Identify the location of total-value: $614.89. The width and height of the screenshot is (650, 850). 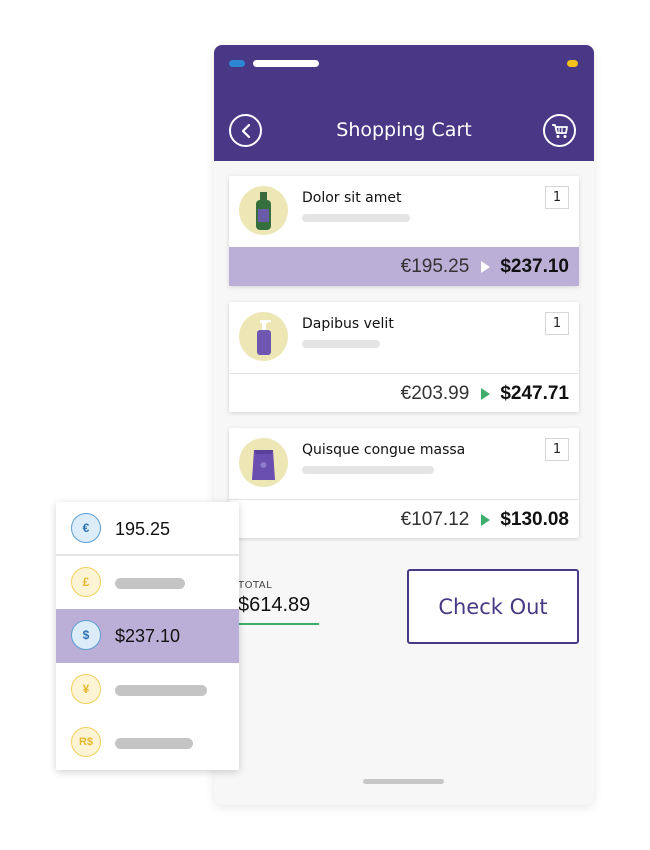
(274, 605).